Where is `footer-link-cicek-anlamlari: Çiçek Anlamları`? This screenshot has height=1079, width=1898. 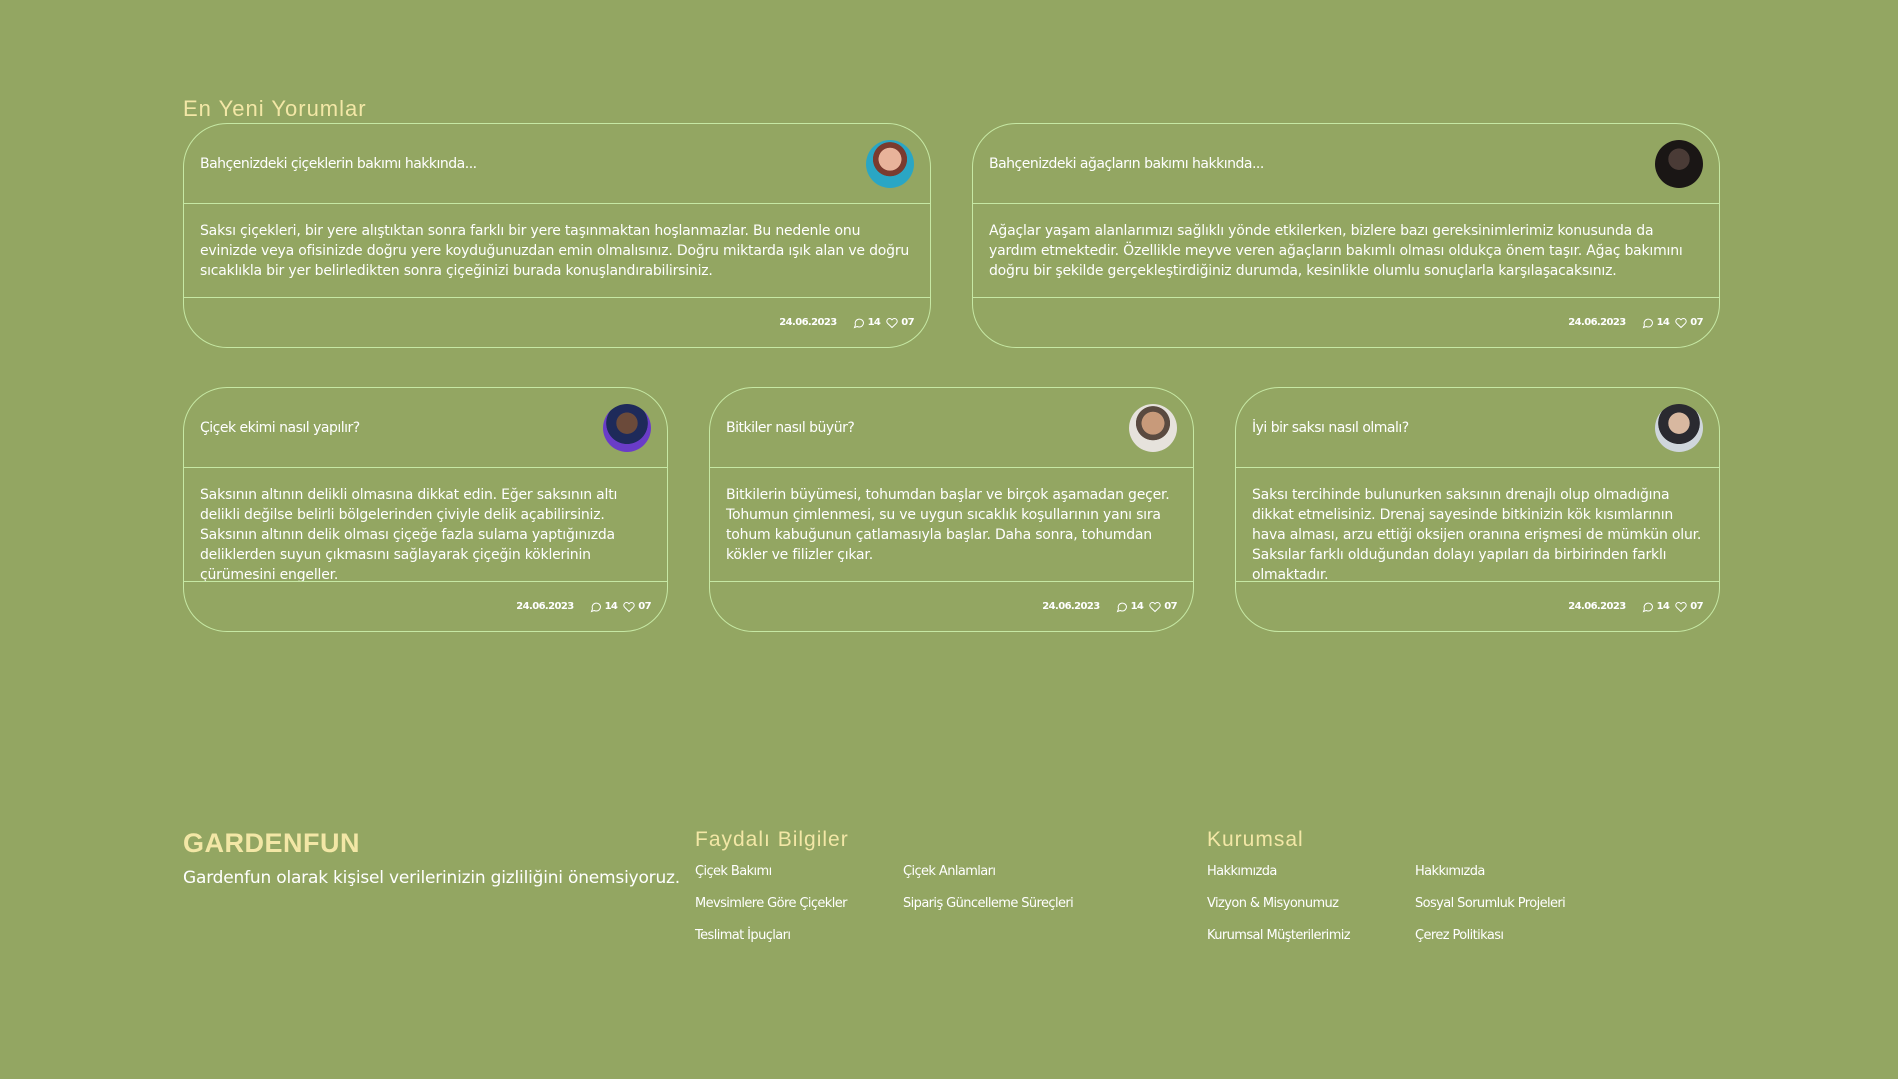 footer-link-cicek-anlamlari: Çiçek Anlamları is located at coordinates (949, 871).